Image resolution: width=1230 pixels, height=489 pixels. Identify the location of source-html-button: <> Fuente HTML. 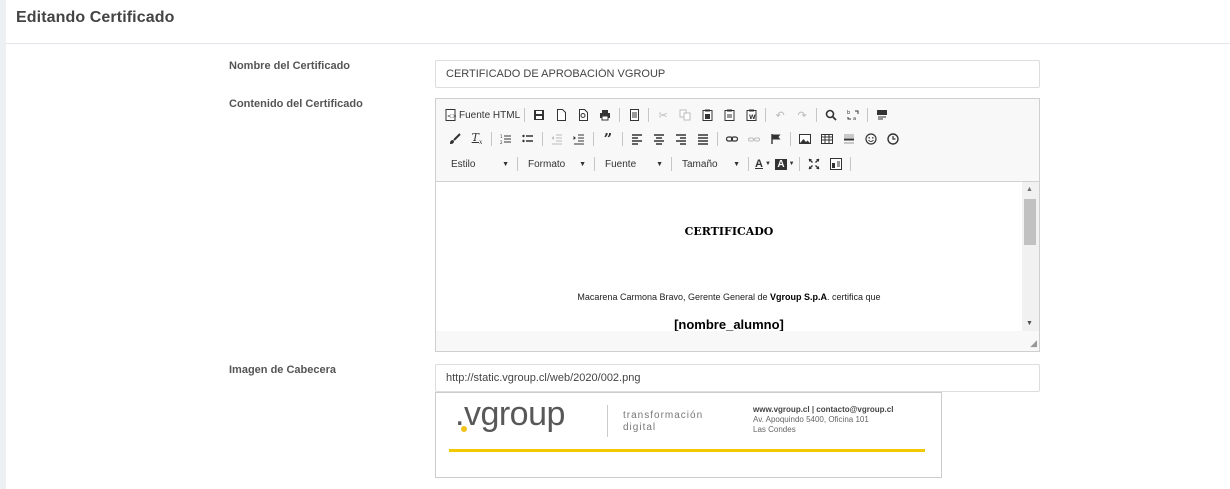
(482, 115).